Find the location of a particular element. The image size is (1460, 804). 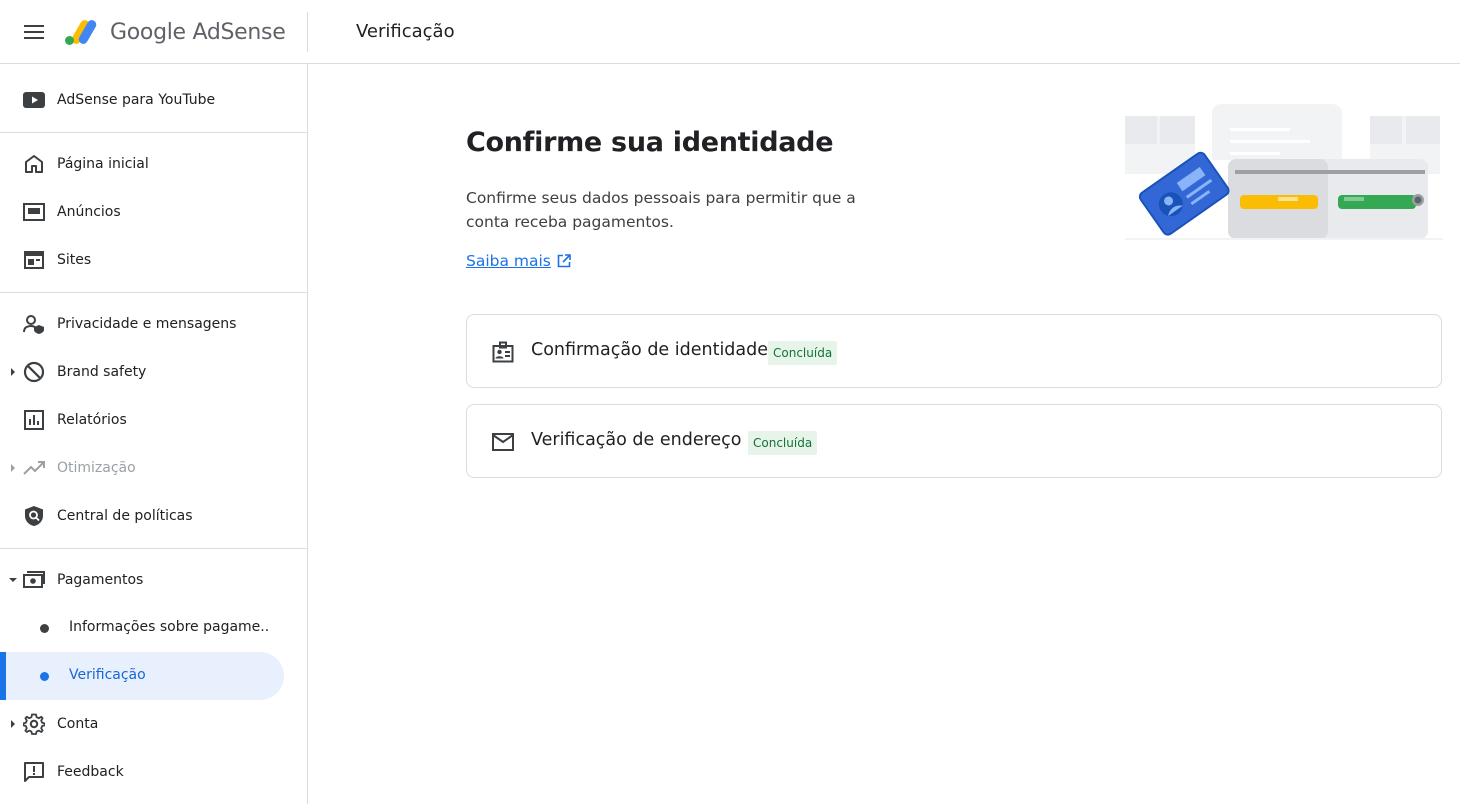

sidebar-item-payments: Pagamentos is located at coordinates (150, 580).